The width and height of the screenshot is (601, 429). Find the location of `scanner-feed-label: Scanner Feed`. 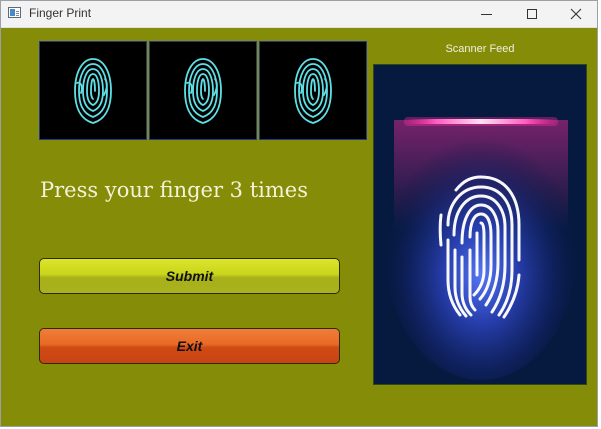

scanner-feed-label: Scanner Feed is located at coordinates (480, 49).